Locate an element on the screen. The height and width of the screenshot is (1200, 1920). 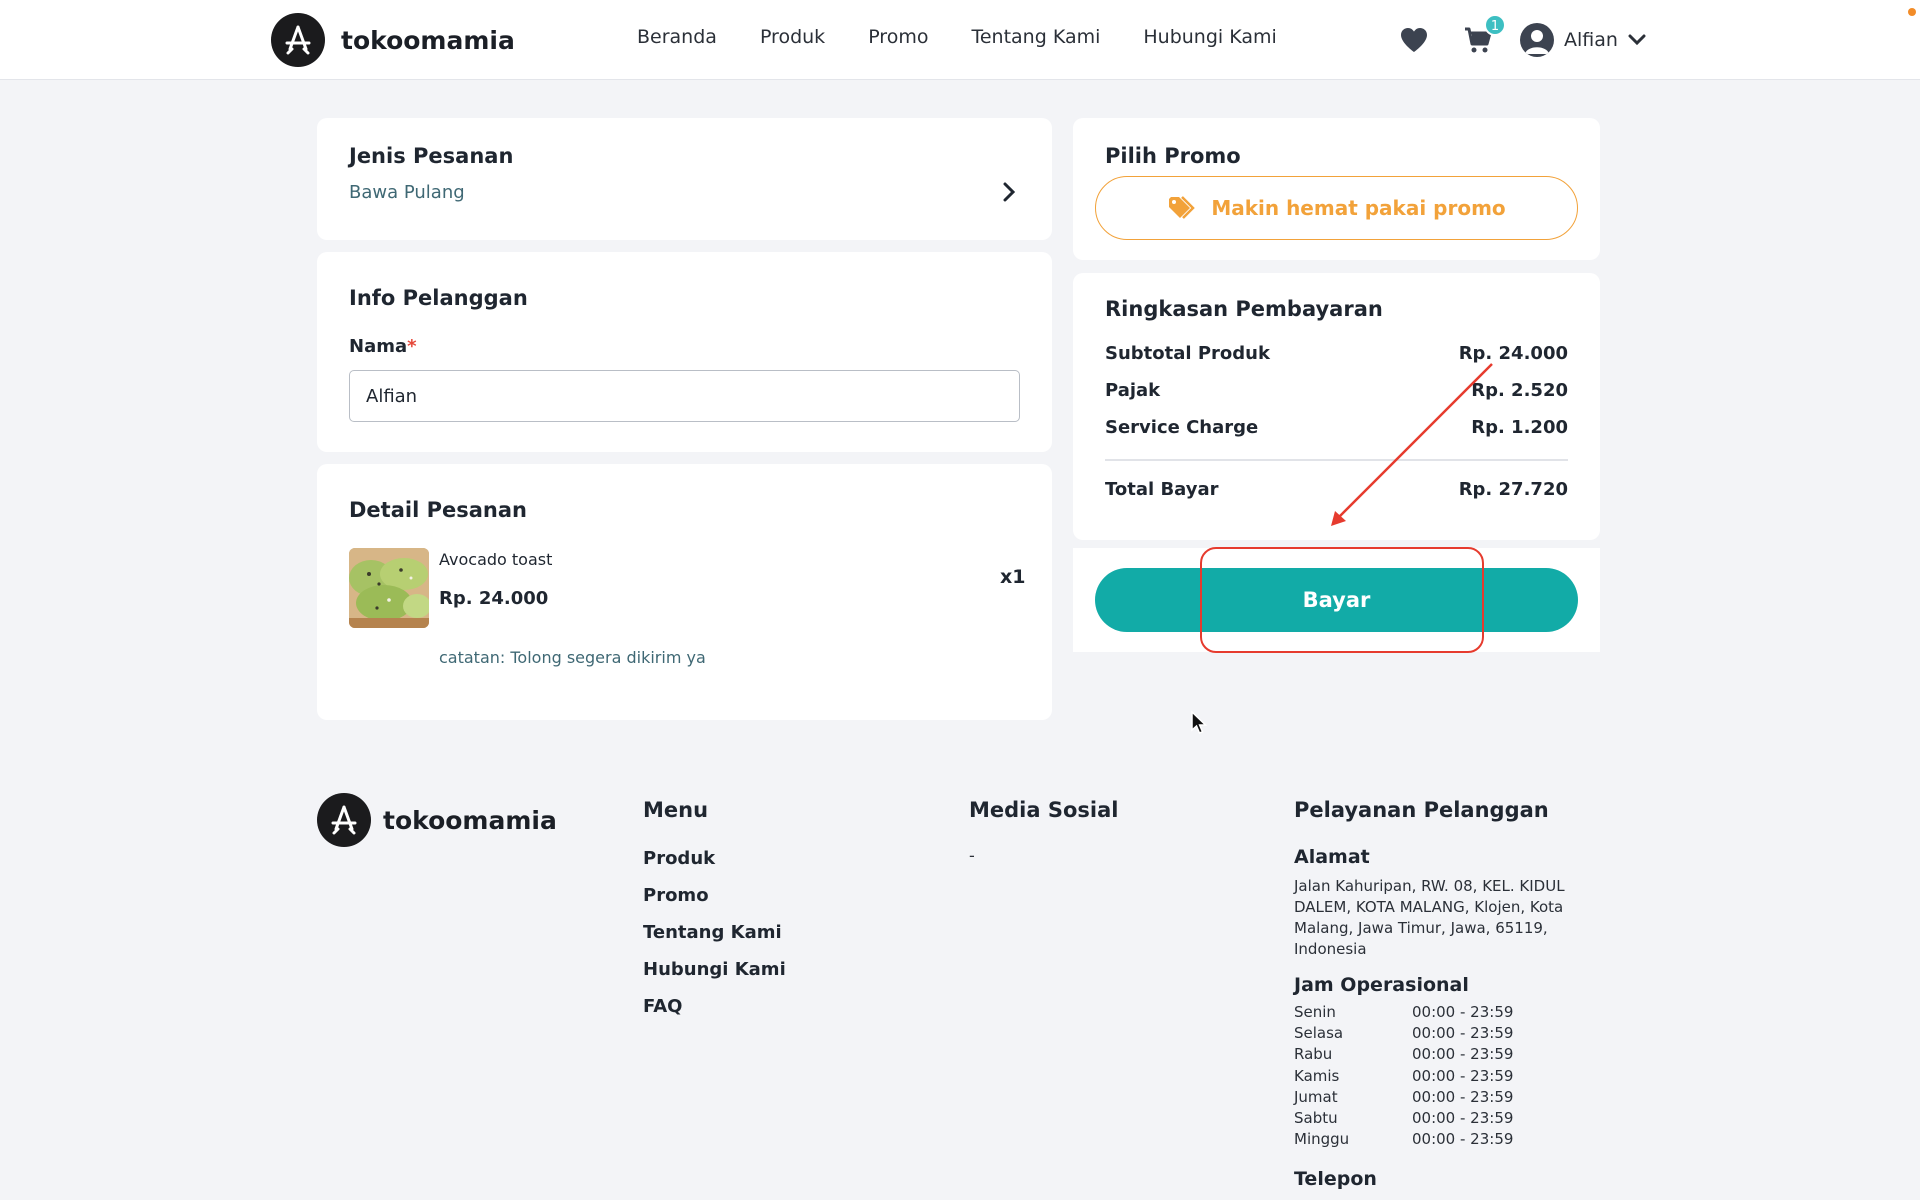
wishlist-button is located at coordinates (1414, 40).